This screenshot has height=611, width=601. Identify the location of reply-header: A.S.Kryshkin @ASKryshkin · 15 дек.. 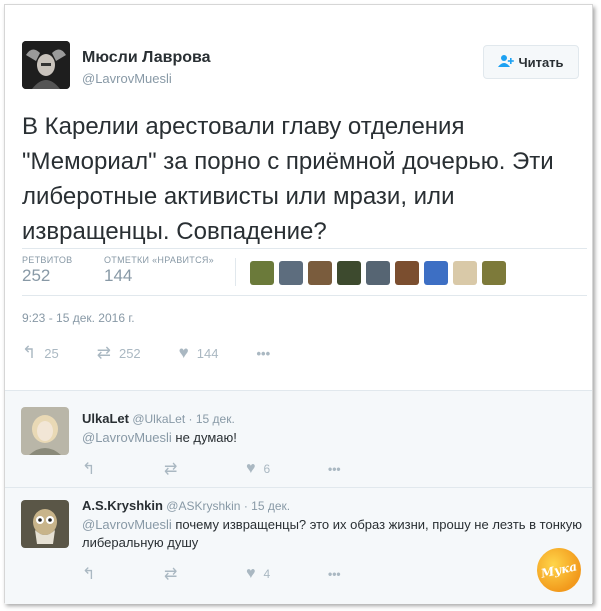
(186, 505).